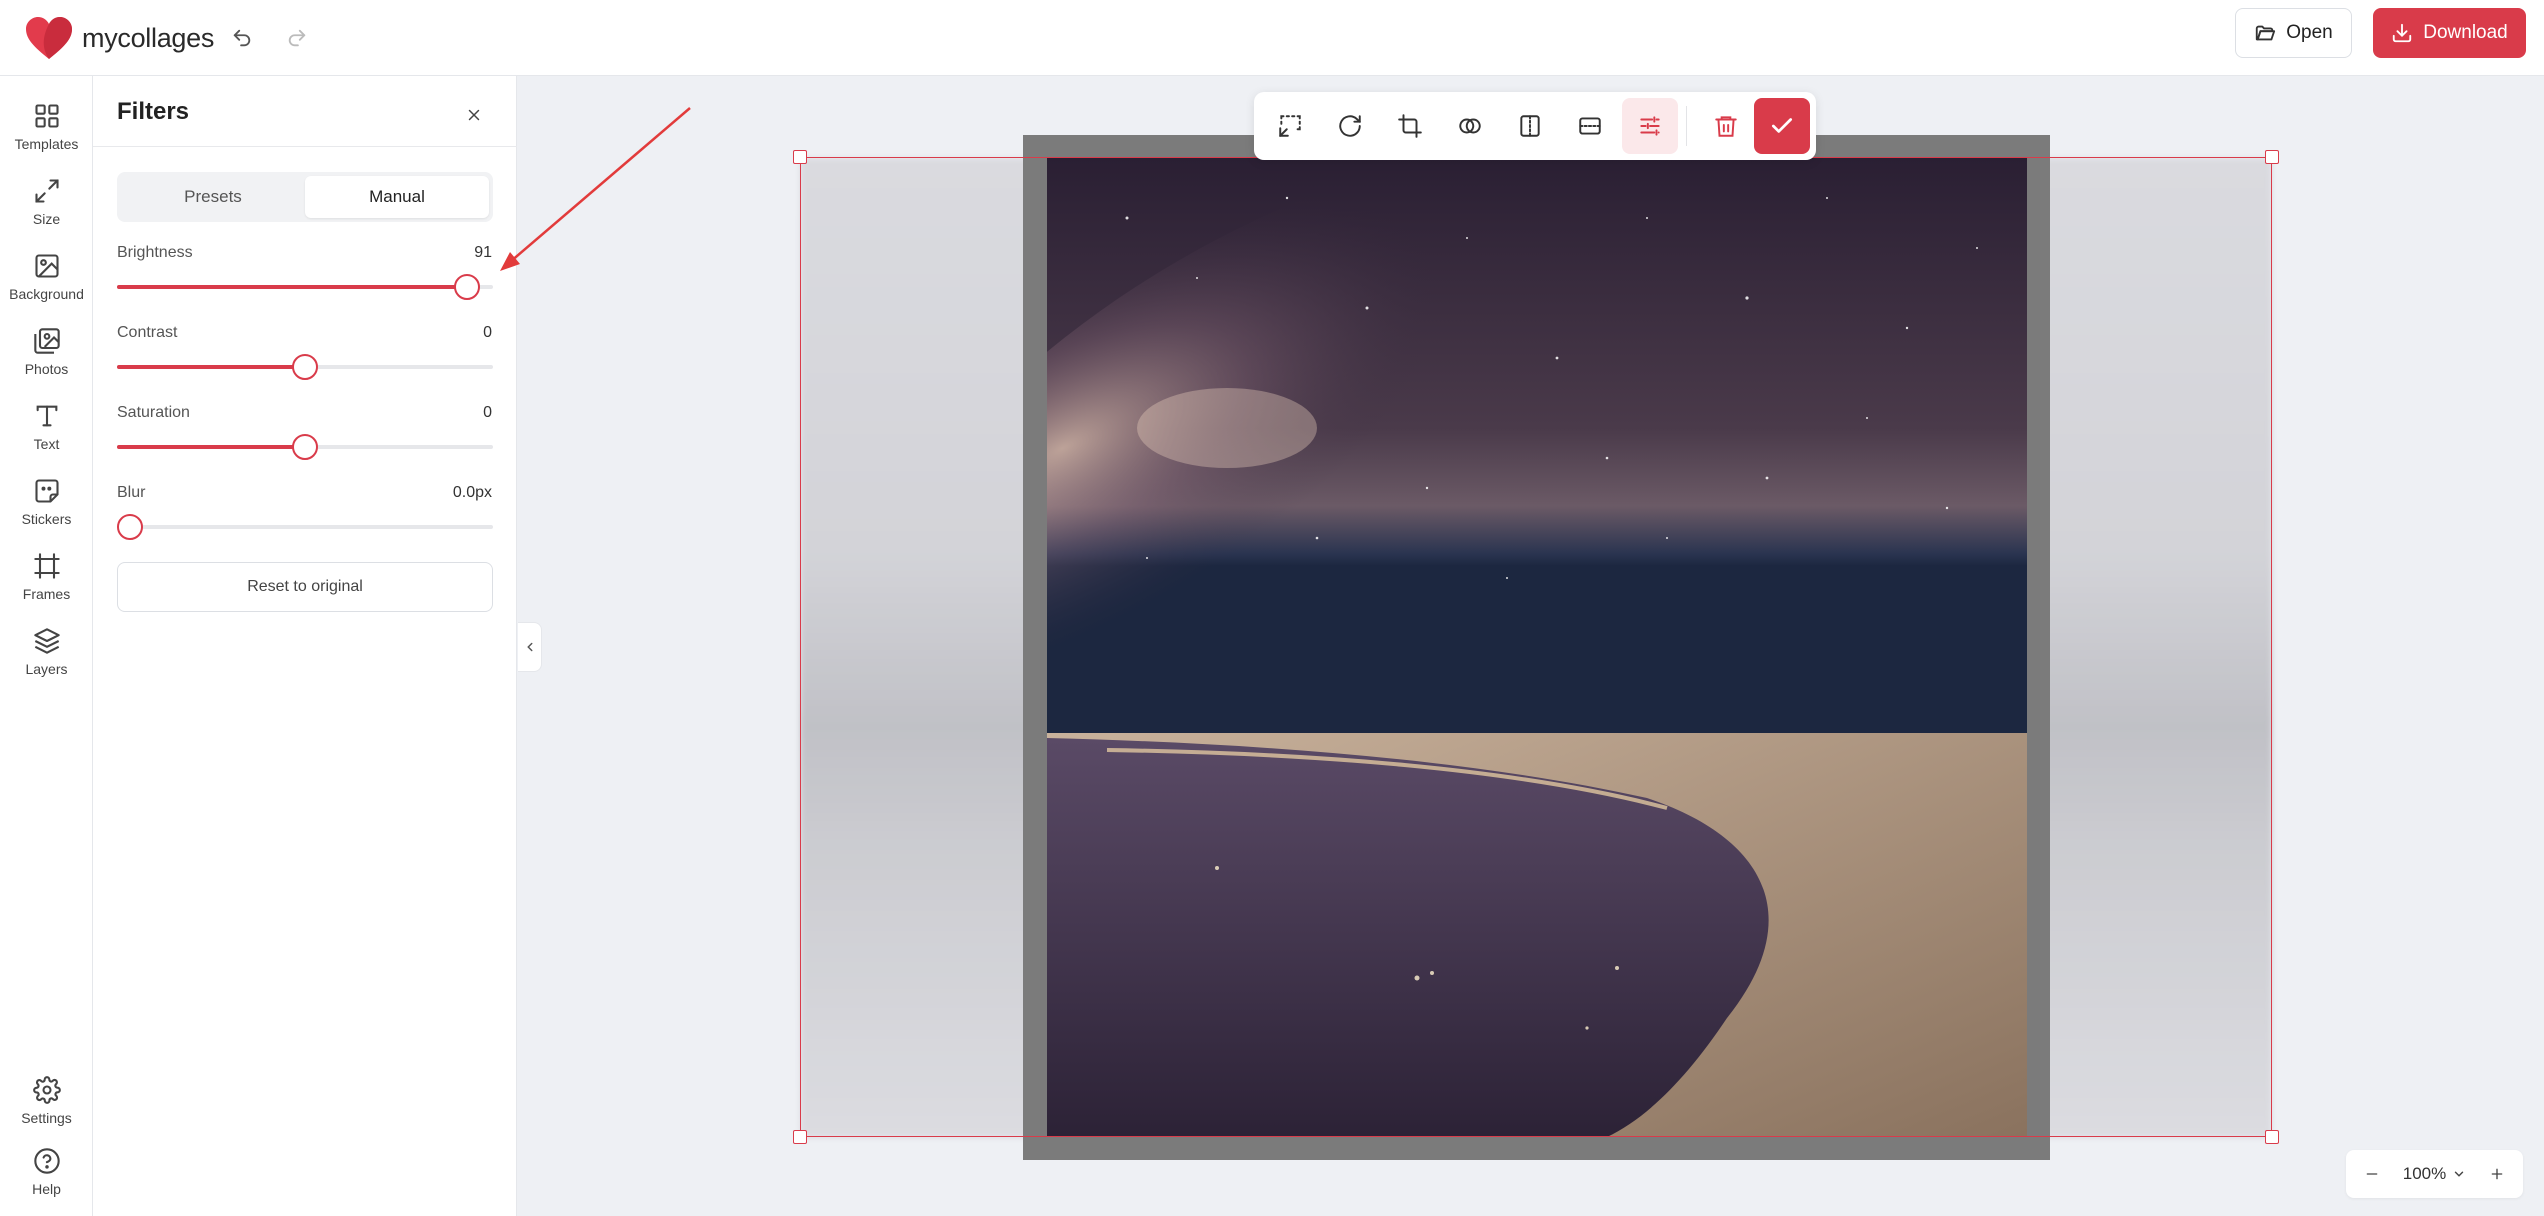  I want to click on undo-button, so click(242, 38).